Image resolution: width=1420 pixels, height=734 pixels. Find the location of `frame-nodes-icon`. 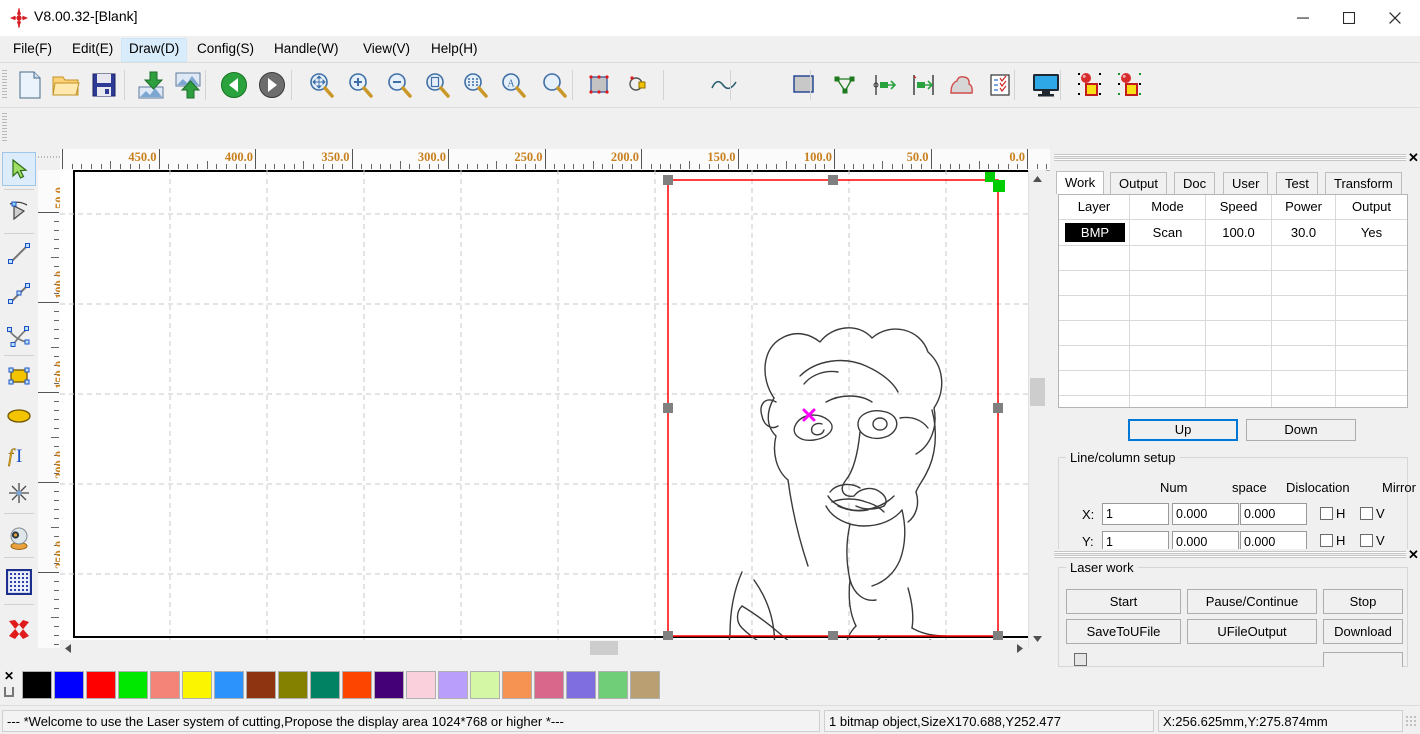

frame-nodes-icon is located at coordinates (599, 85).